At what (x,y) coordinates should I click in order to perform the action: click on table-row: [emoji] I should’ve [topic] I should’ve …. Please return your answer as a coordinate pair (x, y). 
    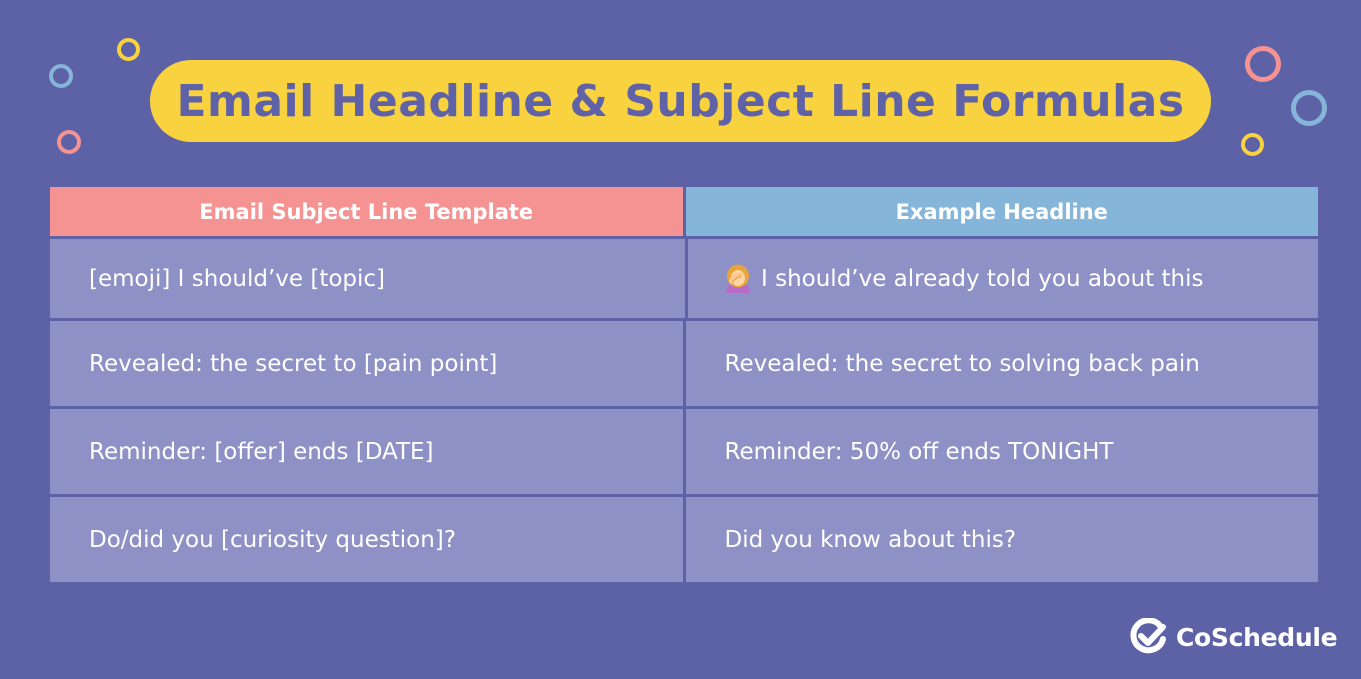
    Looking at the image, I should click on (684, 278).